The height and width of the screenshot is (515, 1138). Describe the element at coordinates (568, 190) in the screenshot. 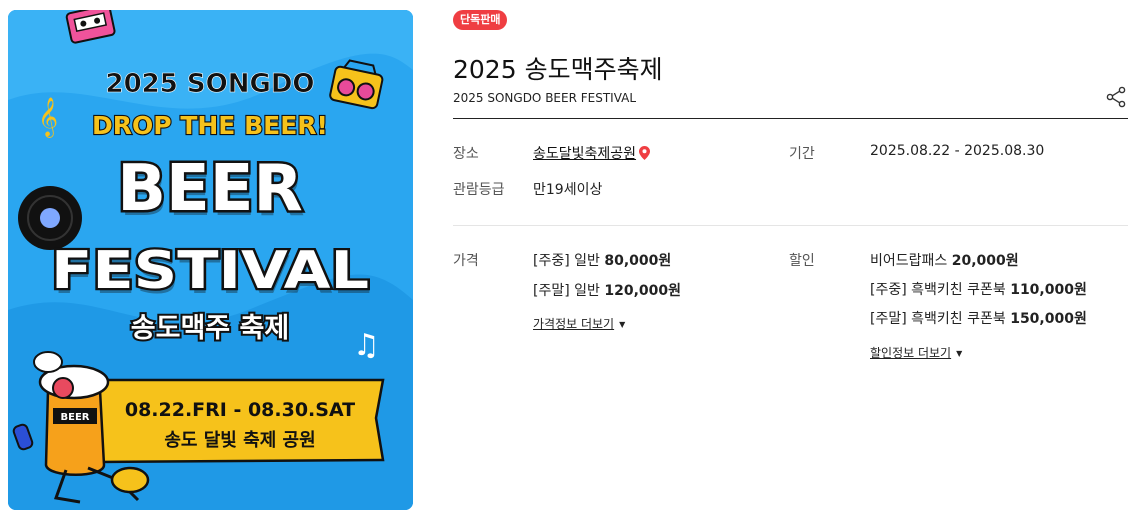

I see `rating-value: 만19세이상` at that location.